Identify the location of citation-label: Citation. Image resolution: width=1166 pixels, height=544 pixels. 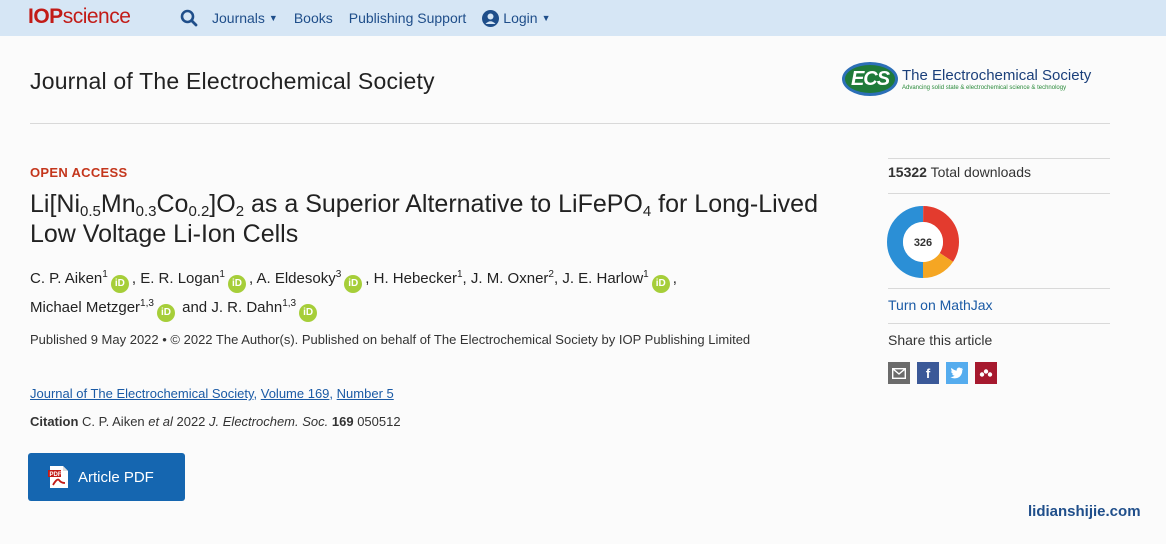
(54, 421).